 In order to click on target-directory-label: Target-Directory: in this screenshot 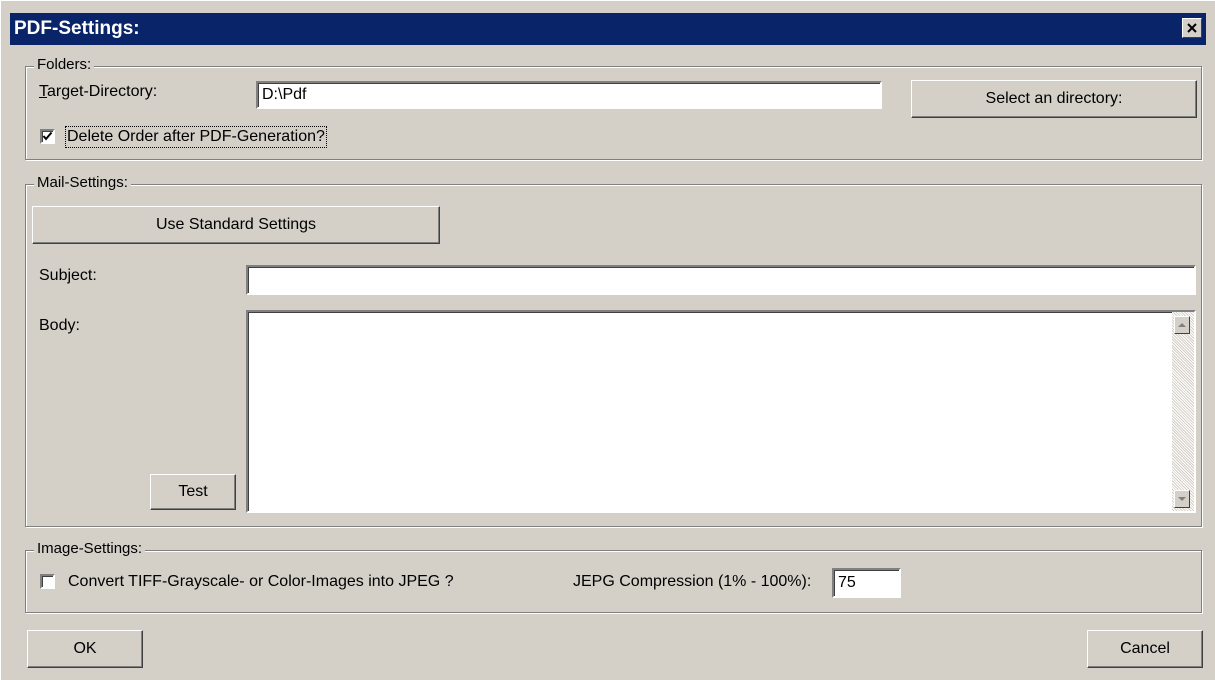, I will do `click(98, 91)`.